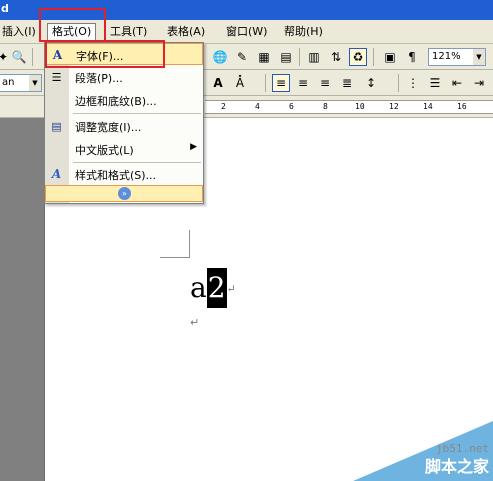 The height and width of the screenshot is (481, 493). I want to click on title-bar: d, so click(246, 10).